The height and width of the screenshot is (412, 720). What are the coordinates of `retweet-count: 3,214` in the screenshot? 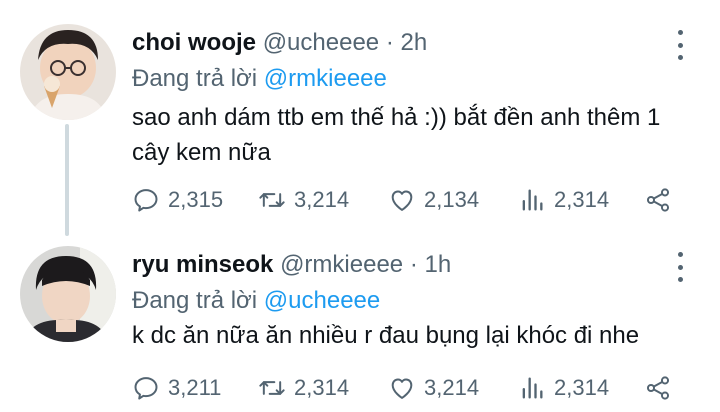 It's located at (322, 199).